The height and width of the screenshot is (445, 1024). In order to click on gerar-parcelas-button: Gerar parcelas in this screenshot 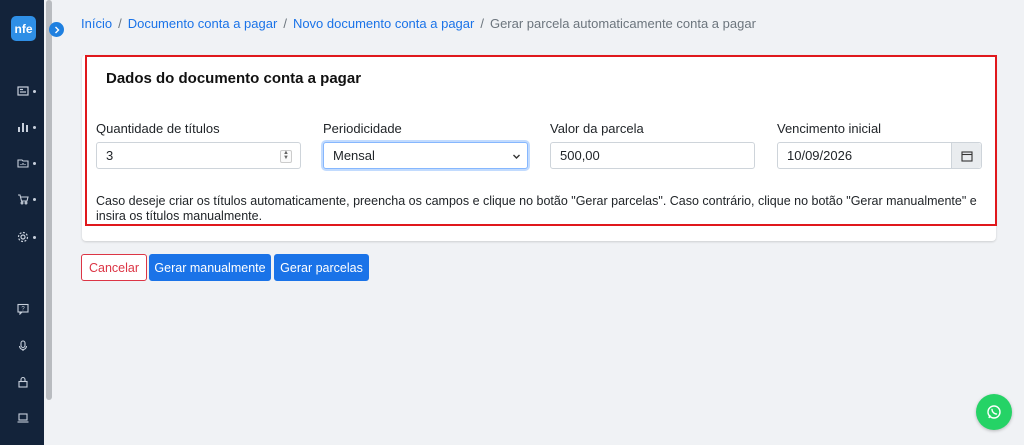, I will do `click(321, 267)`.